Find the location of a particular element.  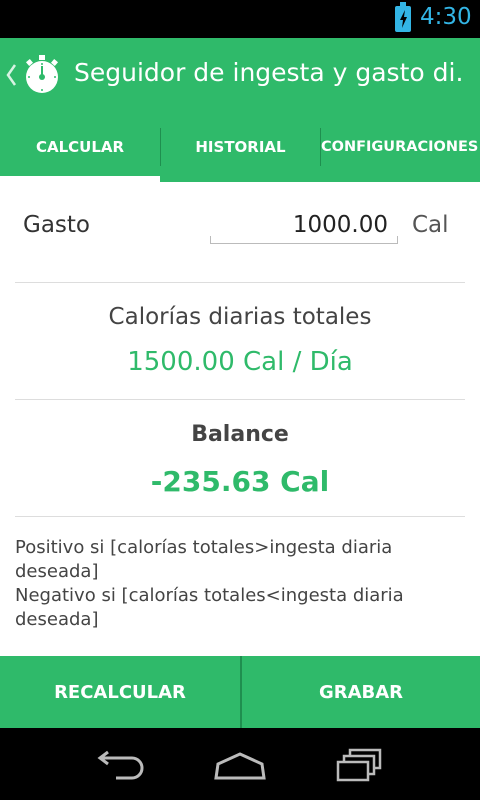

tab-label: HISTORIAL is located at coordinates (240, 147).